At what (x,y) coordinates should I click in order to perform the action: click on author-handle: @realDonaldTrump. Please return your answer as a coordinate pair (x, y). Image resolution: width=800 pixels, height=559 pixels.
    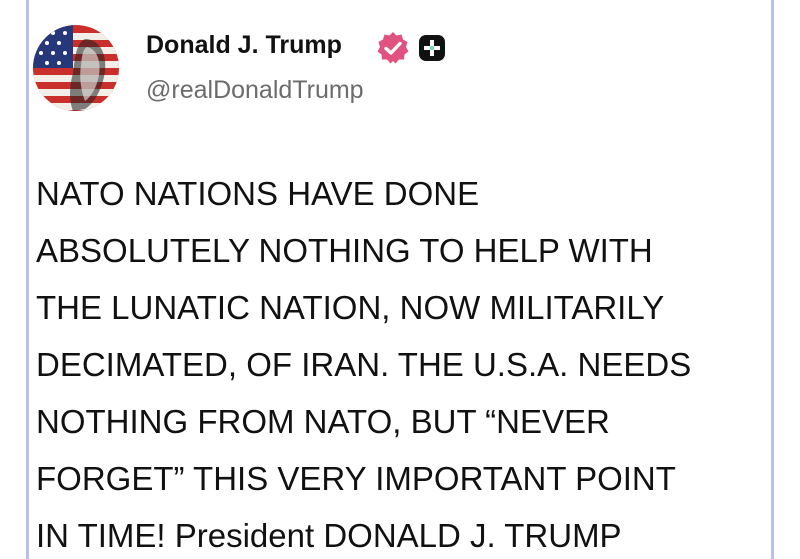
    Looking at the image, I should click on (255, 90).